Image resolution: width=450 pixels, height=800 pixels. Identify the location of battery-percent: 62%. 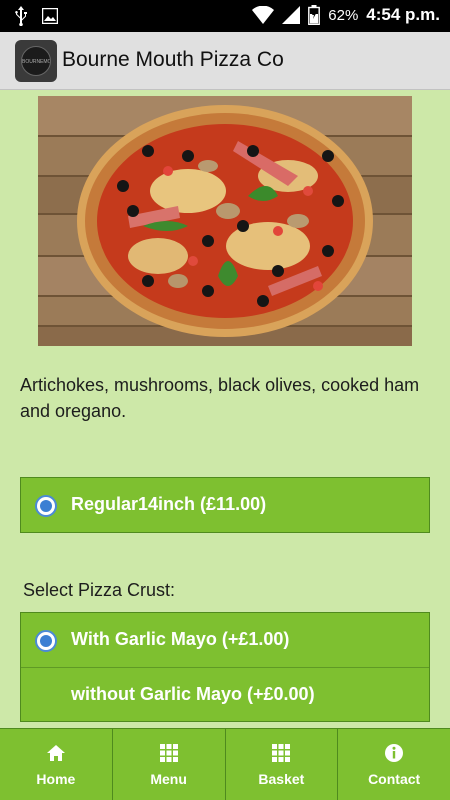
(343, 15).